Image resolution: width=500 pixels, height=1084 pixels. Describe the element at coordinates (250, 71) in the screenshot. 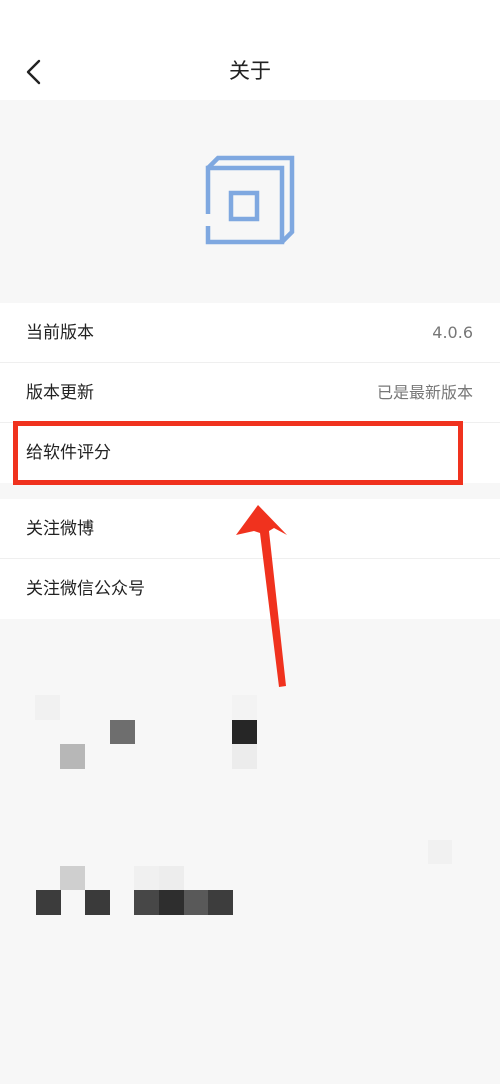

I see `page-title: 关于` at that location.